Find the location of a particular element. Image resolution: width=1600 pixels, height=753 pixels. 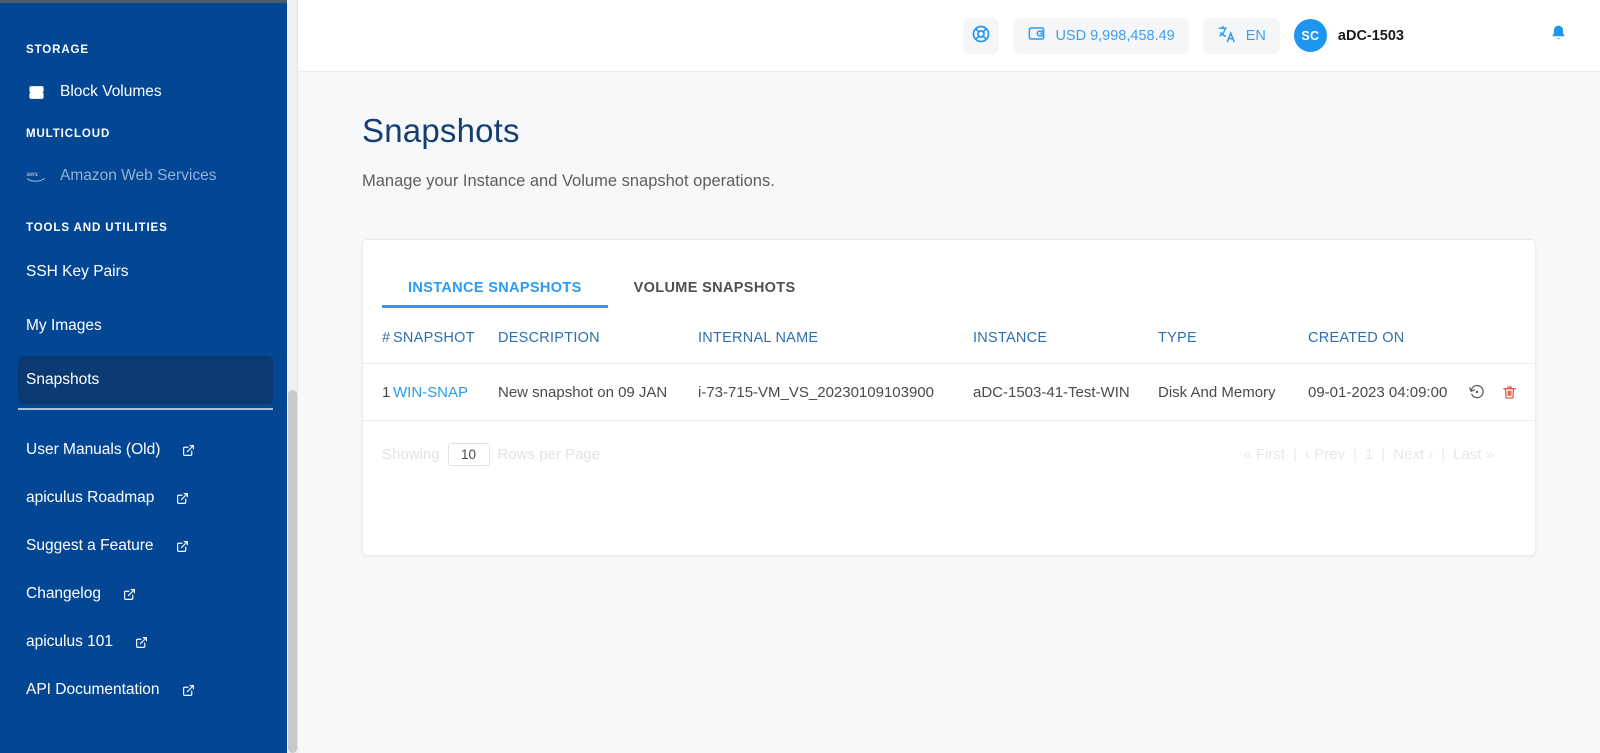

sidebar-item-changelog: Changelog is located at coordinates (143, 594).